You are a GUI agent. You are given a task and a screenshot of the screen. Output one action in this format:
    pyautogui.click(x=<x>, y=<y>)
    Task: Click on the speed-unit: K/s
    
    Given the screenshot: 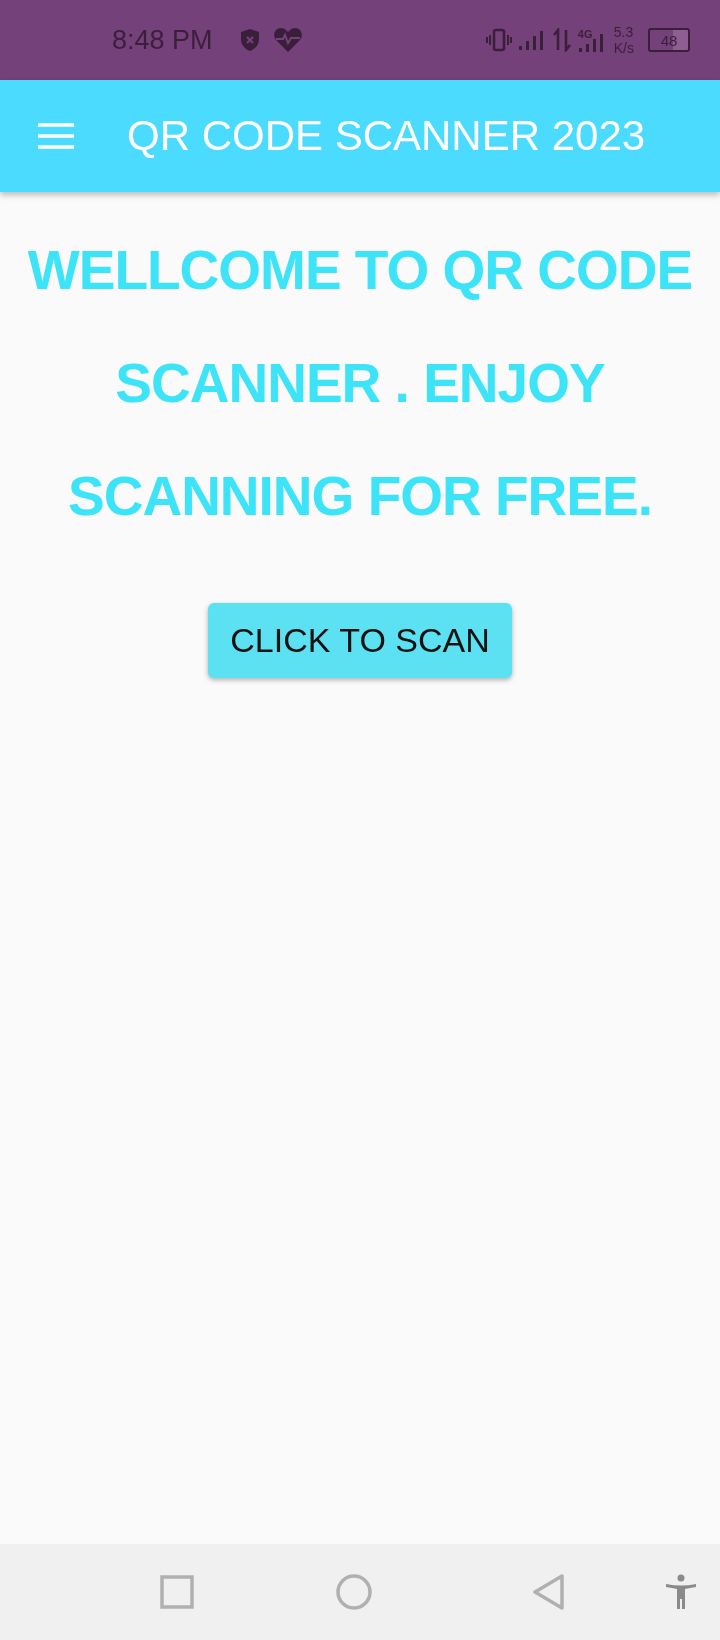 What is the action you would take?
    pyautogui.click(x=623, y=48)
    